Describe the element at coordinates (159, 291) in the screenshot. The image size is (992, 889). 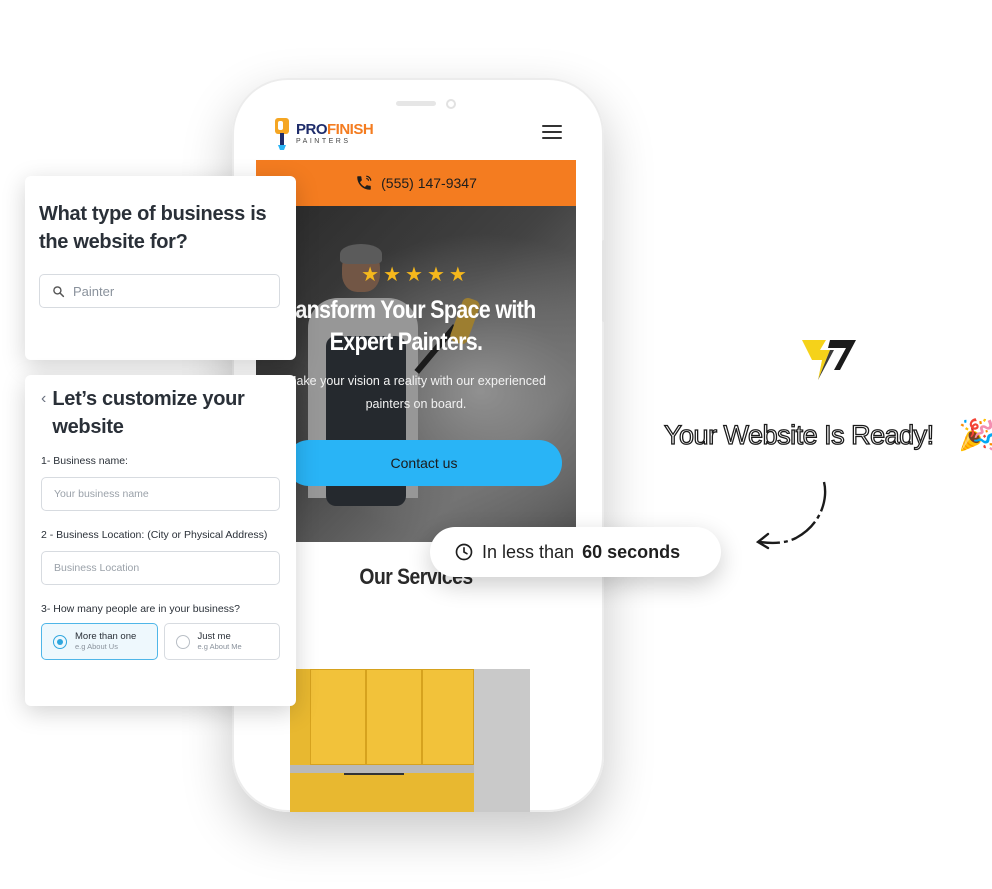
I see `business-type-search-input: Painter` at that location.